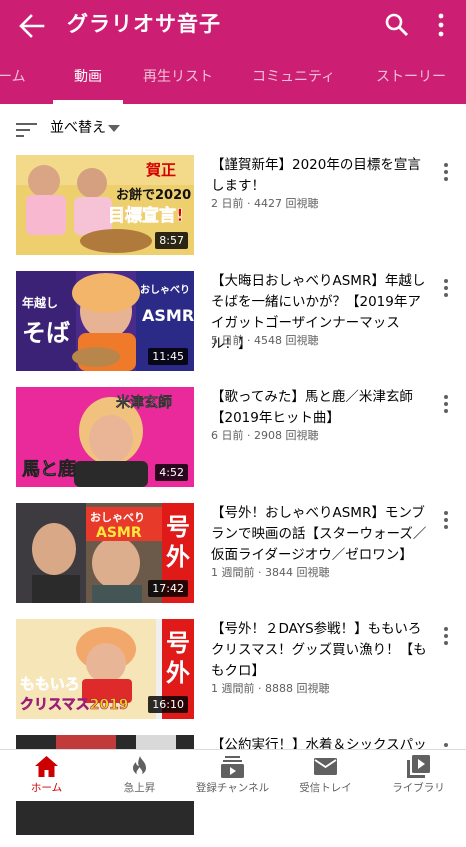 The height and width of the screenshot is (847, 466). What do you see at coordinates (46, 766) in the screenshot?
I see `home-icon` at bounding box center [46, 766].